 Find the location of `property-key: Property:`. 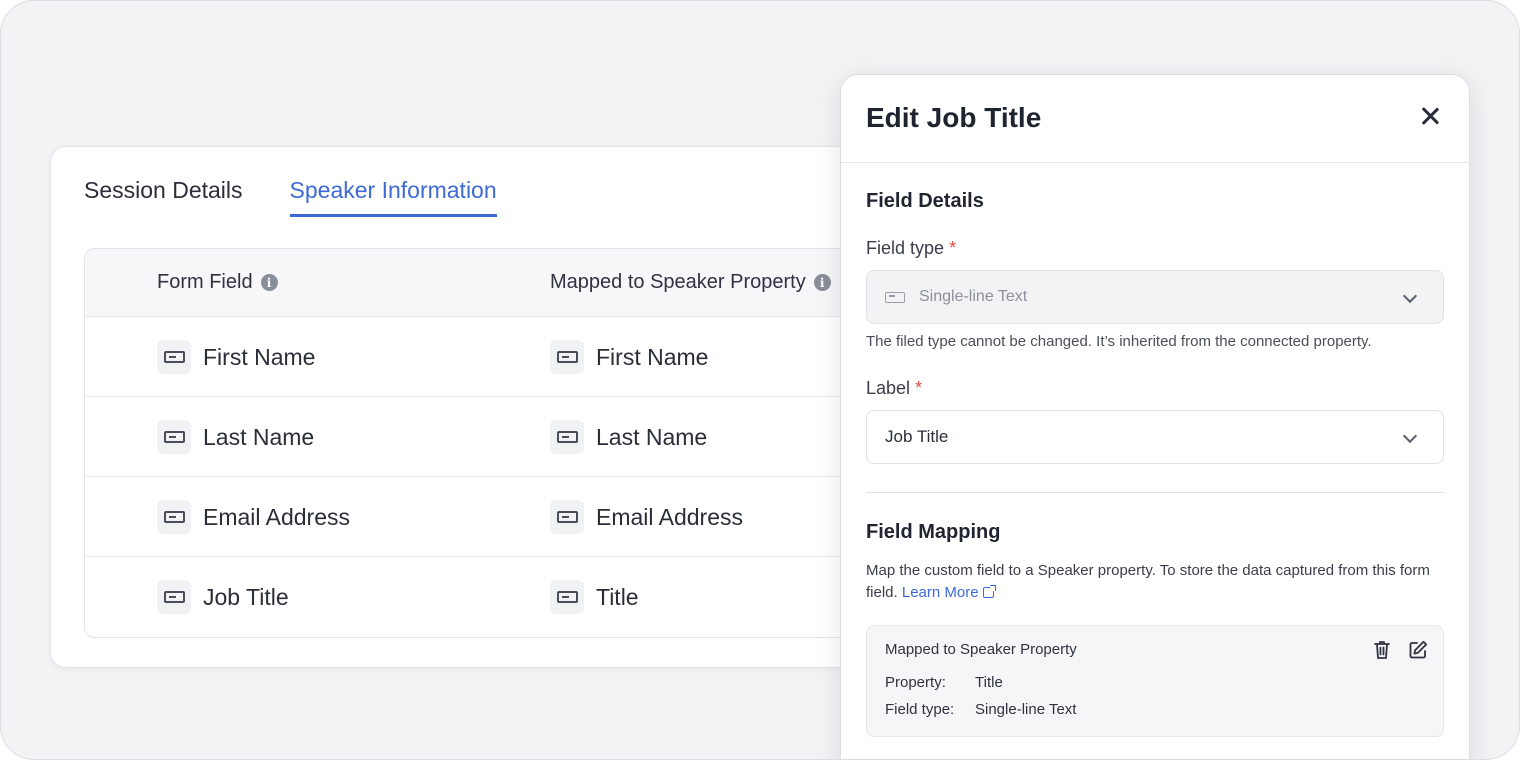

property-key: Property: is located at coordinates (915, 682).